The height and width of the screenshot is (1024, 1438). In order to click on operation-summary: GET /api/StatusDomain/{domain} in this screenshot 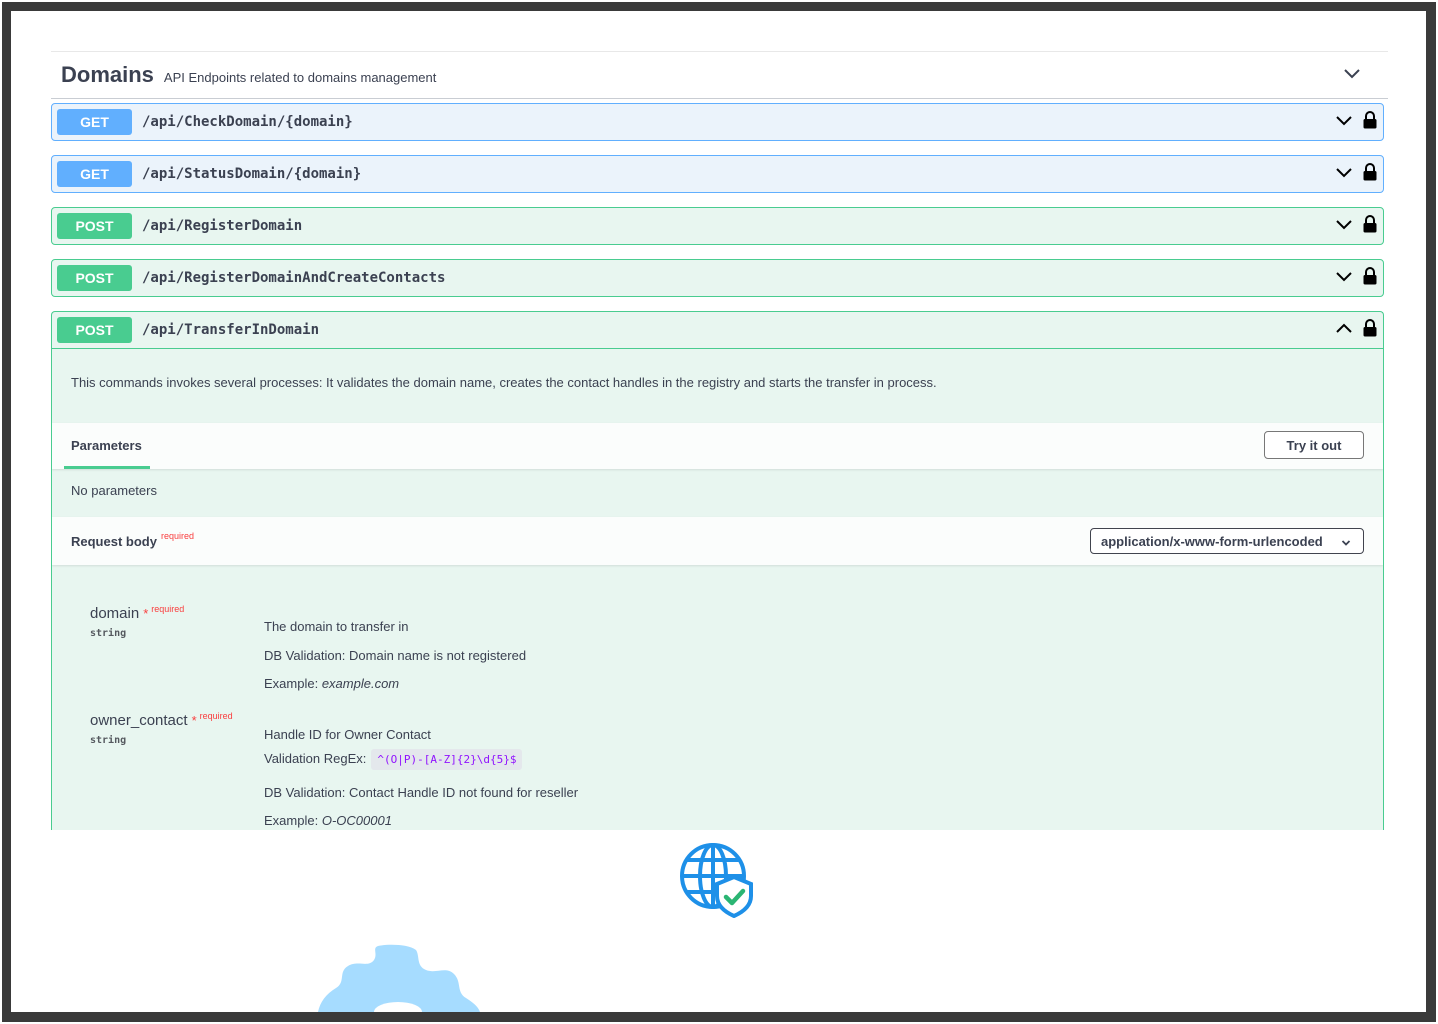, I will do `click(717, 174)`.